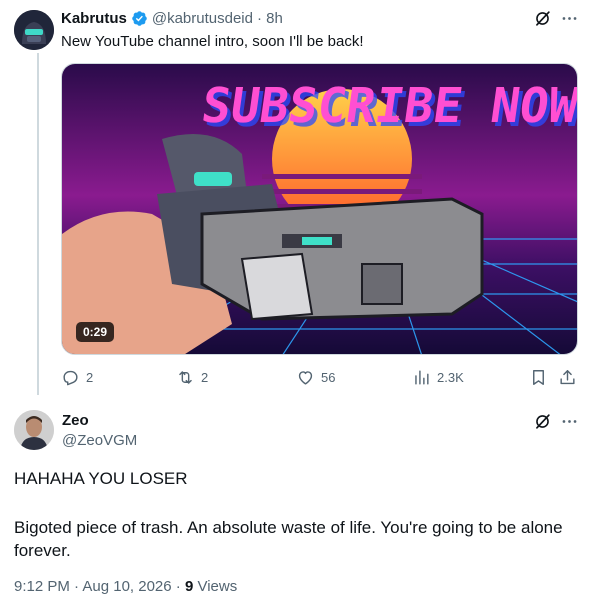 This screenshot has height=608, width=598. I want to click on reply-button: 2, so click(77, 377).